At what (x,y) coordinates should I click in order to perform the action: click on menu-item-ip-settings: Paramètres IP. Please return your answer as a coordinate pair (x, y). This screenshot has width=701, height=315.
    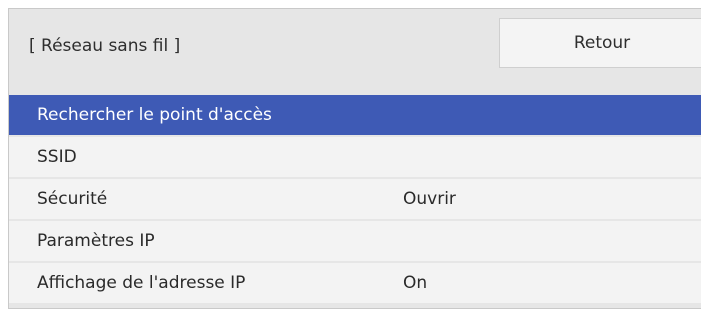
    Looking at the image, I should click on (355, 242).